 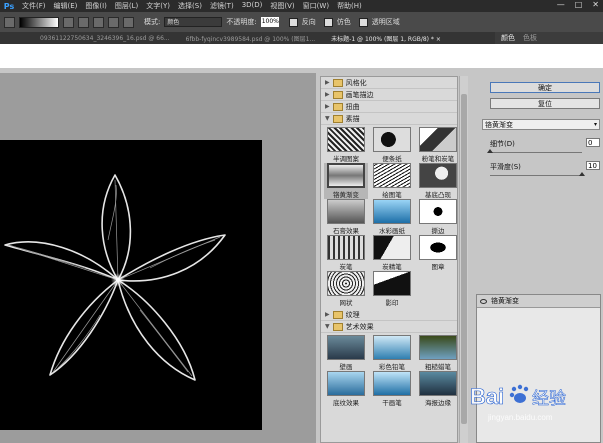 What do you see at coordinates (113, 22) in the screenshot?
I see `reflected-gradient-icon` at bounding box center [113, 22].